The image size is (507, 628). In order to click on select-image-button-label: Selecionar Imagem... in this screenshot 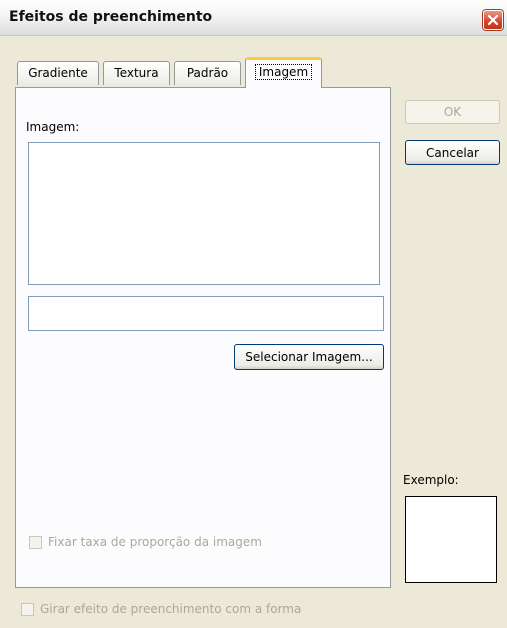, I will do `click(309, 357)`.